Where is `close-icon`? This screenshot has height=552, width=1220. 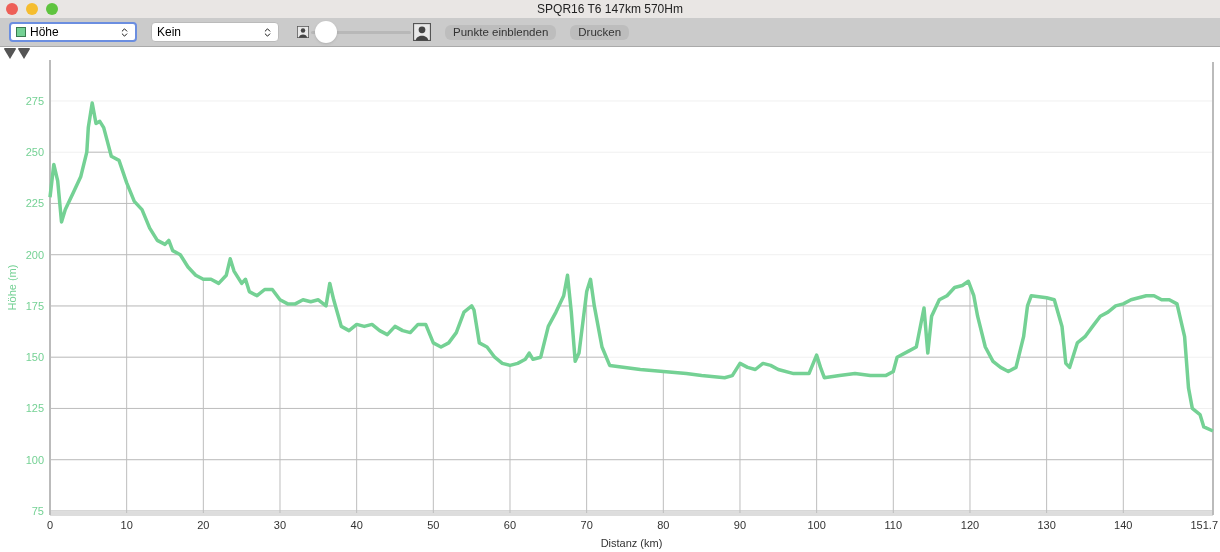 close-icon is located at coordinates (12, 9).